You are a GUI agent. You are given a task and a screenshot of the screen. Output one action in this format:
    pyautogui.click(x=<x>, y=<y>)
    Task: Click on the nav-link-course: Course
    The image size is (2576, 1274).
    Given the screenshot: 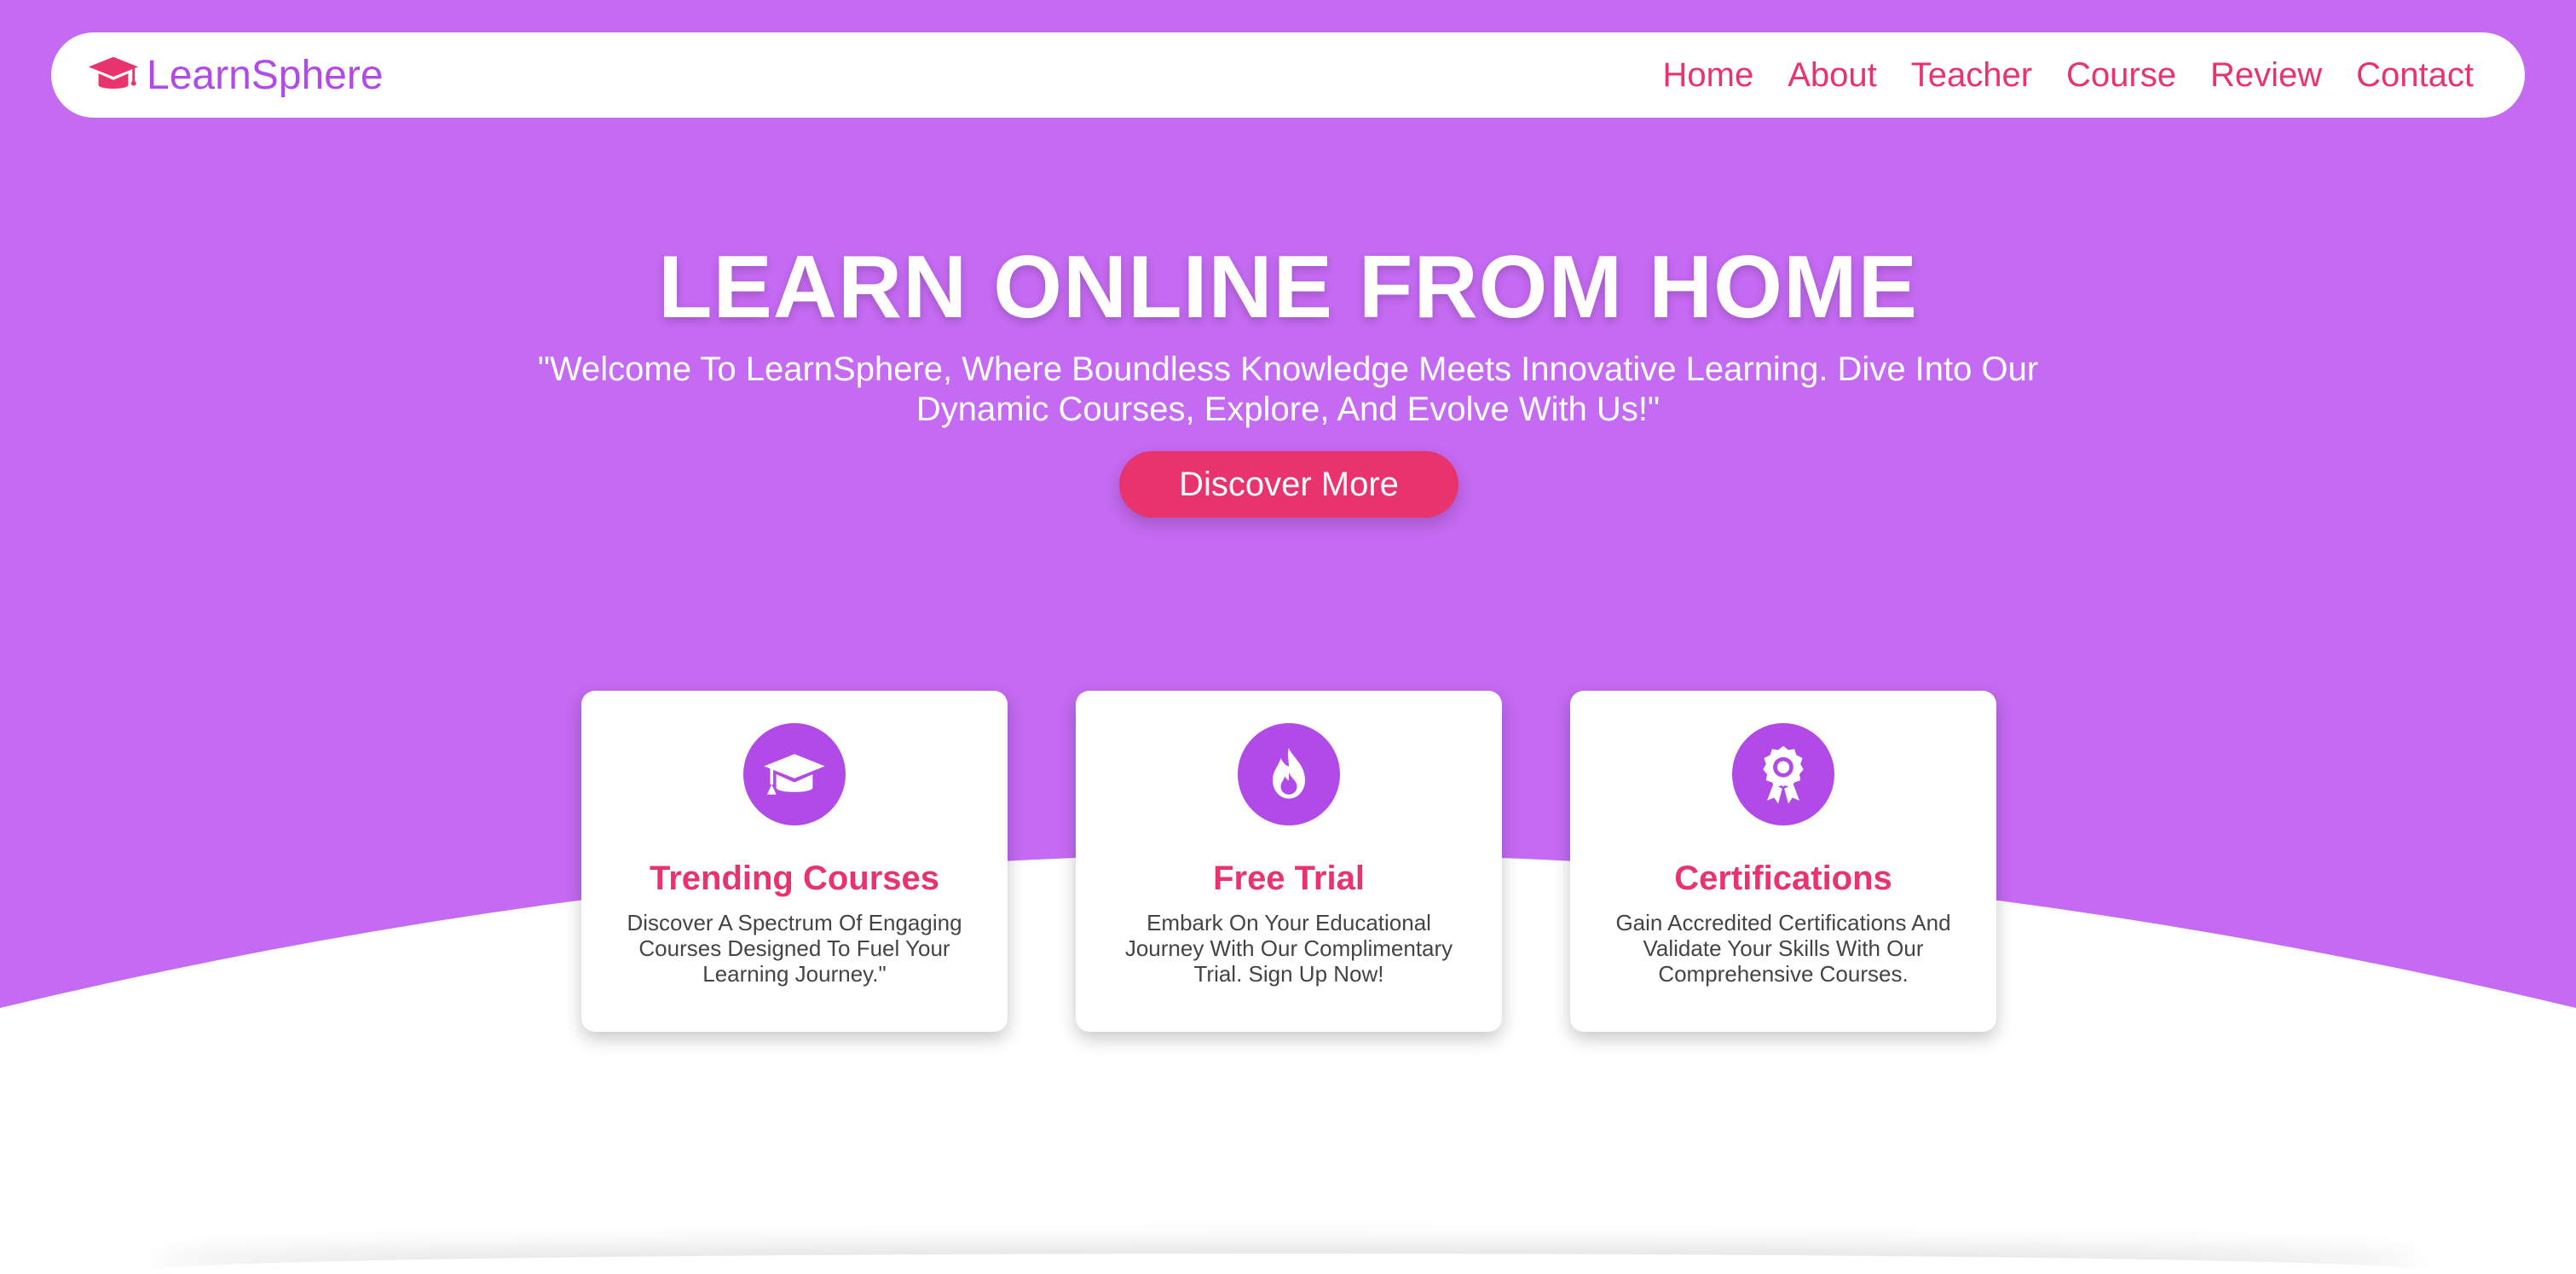 What is the action you would take?
    pyautogui.click(x=2121, y=75)
    